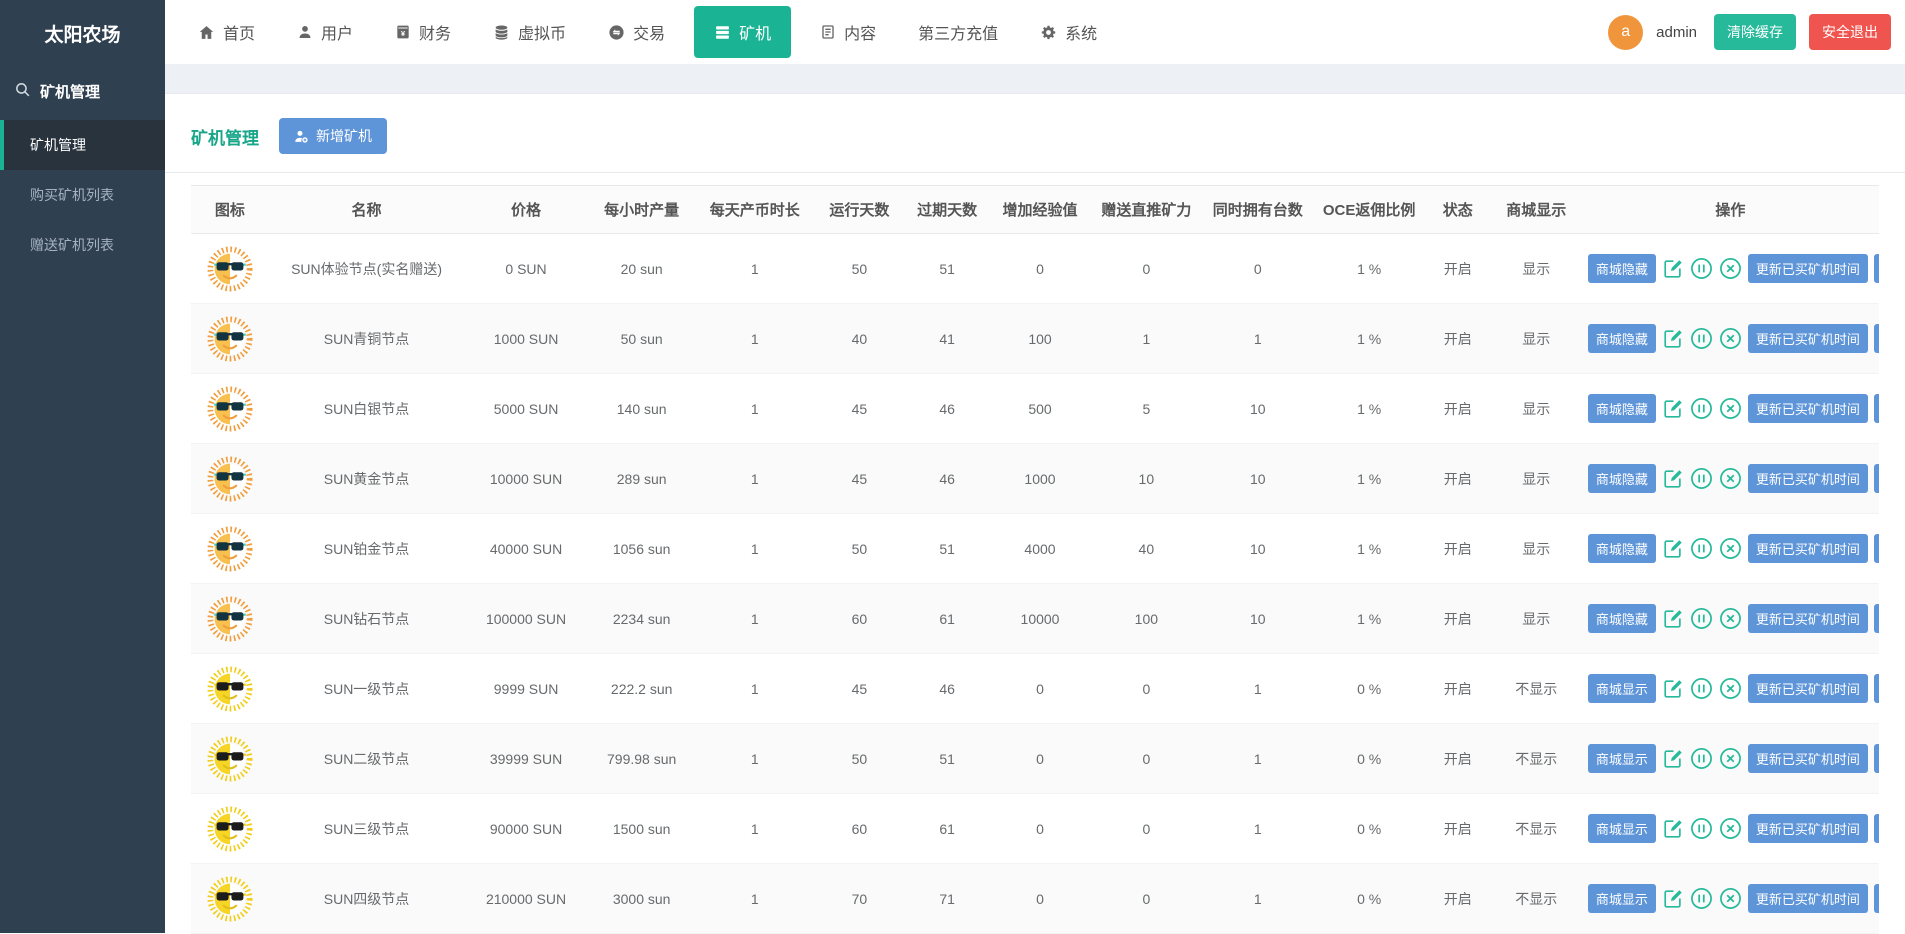 The height and width of the screenshot is (934, 1905). I want to click on nav-item-recharge: 第三方充值, so click(958, 32).